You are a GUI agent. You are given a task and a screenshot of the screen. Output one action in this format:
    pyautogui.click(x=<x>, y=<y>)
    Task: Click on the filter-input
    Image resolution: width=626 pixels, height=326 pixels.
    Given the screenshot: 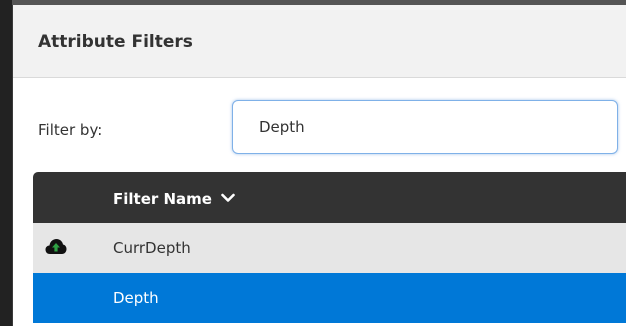 What is the action you would take?
    pyautogui.click(x=425, y=127)
    